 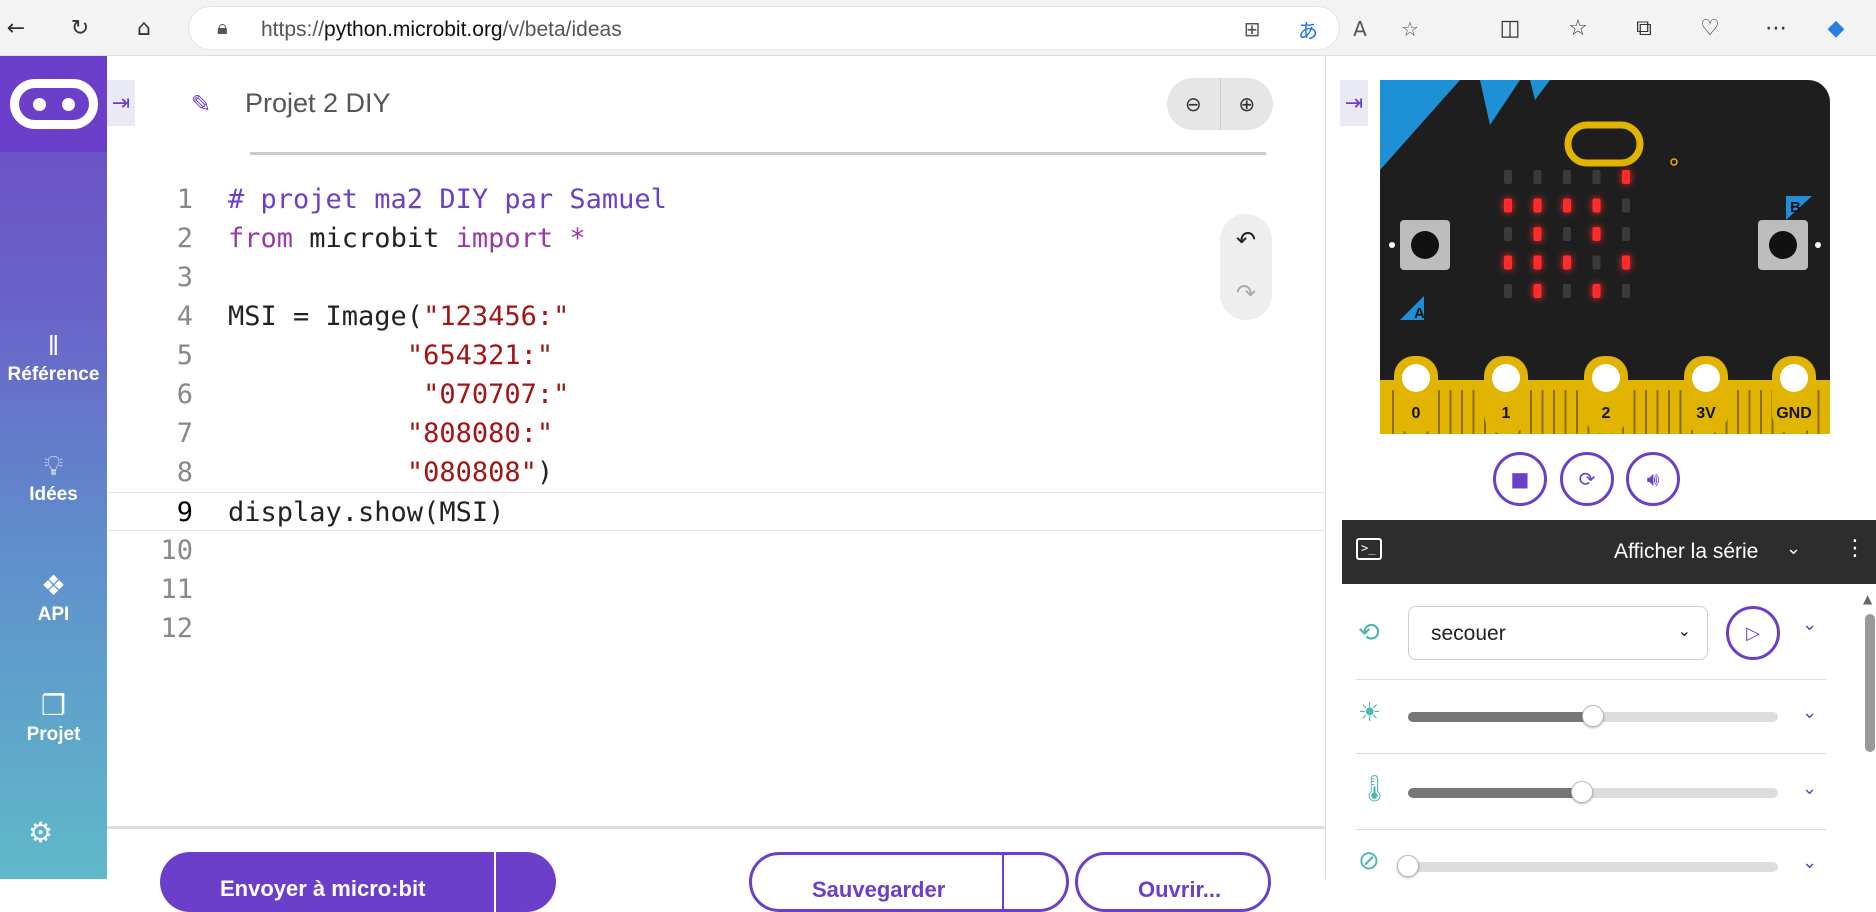 I want to click on code-line: 2 from microbit import *, so click(x=716, y=238).